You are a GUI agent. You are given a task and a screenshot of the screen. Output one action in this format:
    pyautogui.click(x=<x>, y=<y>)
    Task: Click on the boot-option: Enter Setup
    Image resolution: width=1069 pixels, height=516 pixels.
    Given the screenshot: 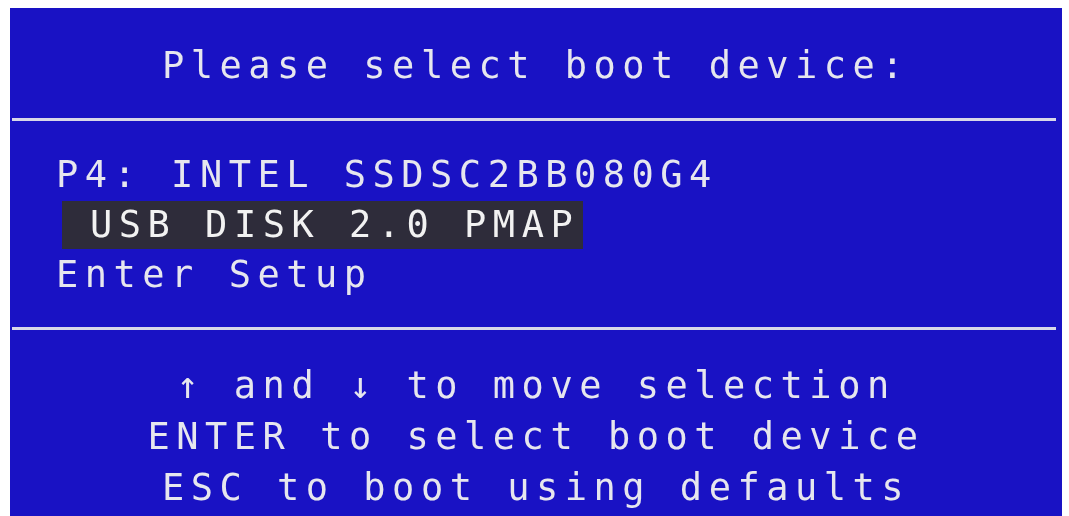 What is the action you would take?
    pyautogui.click(x=216, y=275)
    